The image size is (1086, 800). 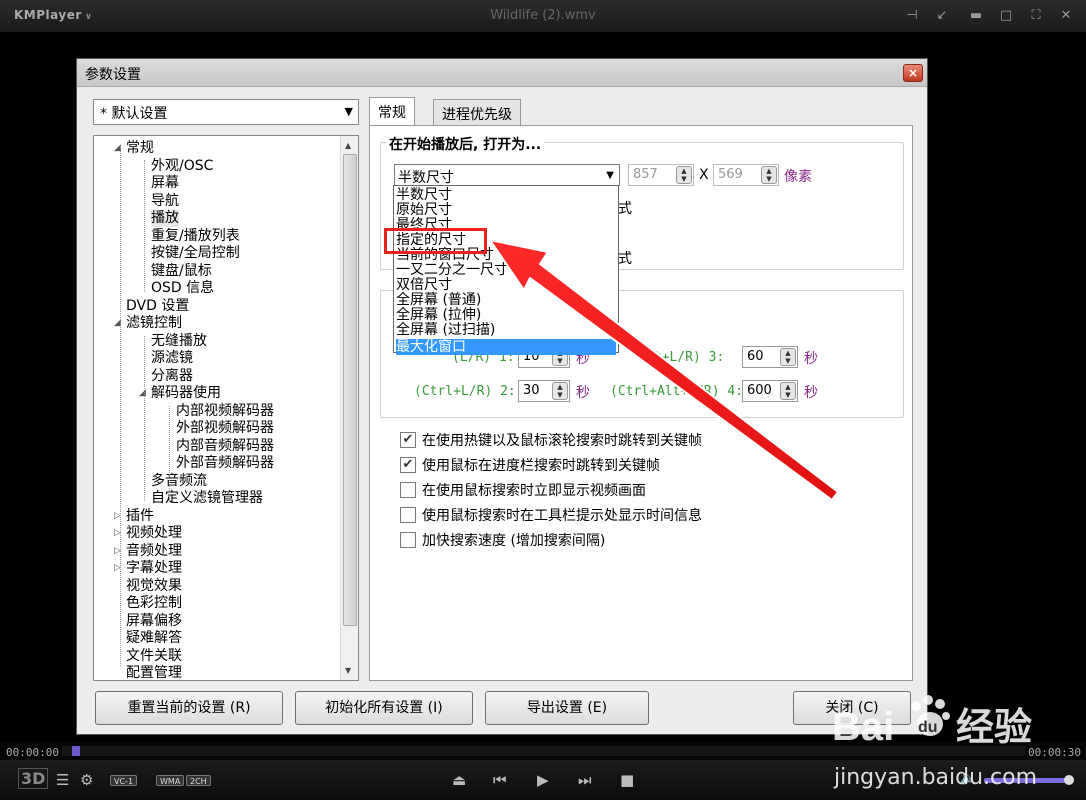 What do you see at coordinates (62, 780) in the screenshot?
I see `playlist-icon: ☰` at bounding box center [62, 780].